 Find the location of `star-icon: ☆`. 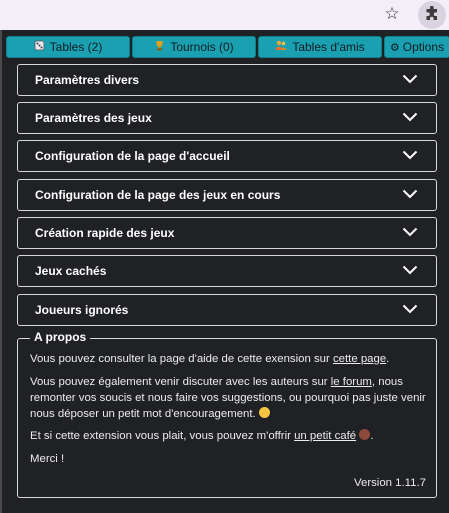

star-icon: ☆ is located at coordinates (392, 14).